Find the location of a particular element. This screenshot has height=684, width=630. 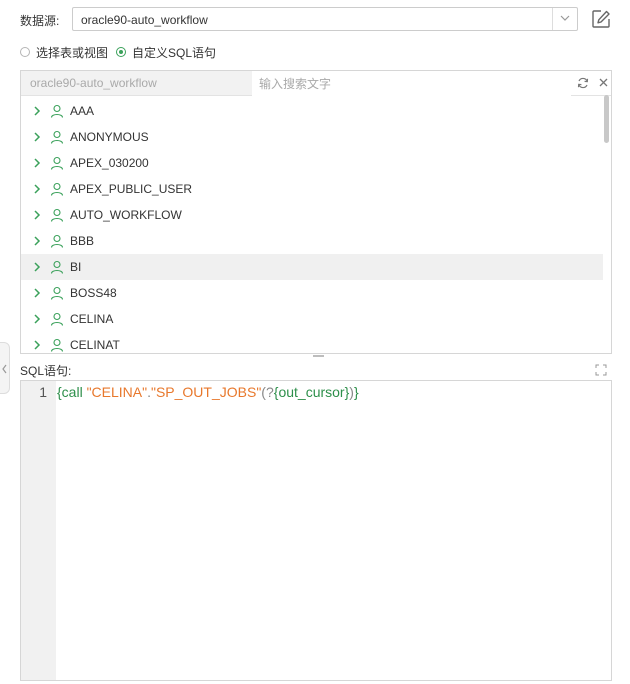

tree-item-label: AAA is located at coordinates (82, 111).